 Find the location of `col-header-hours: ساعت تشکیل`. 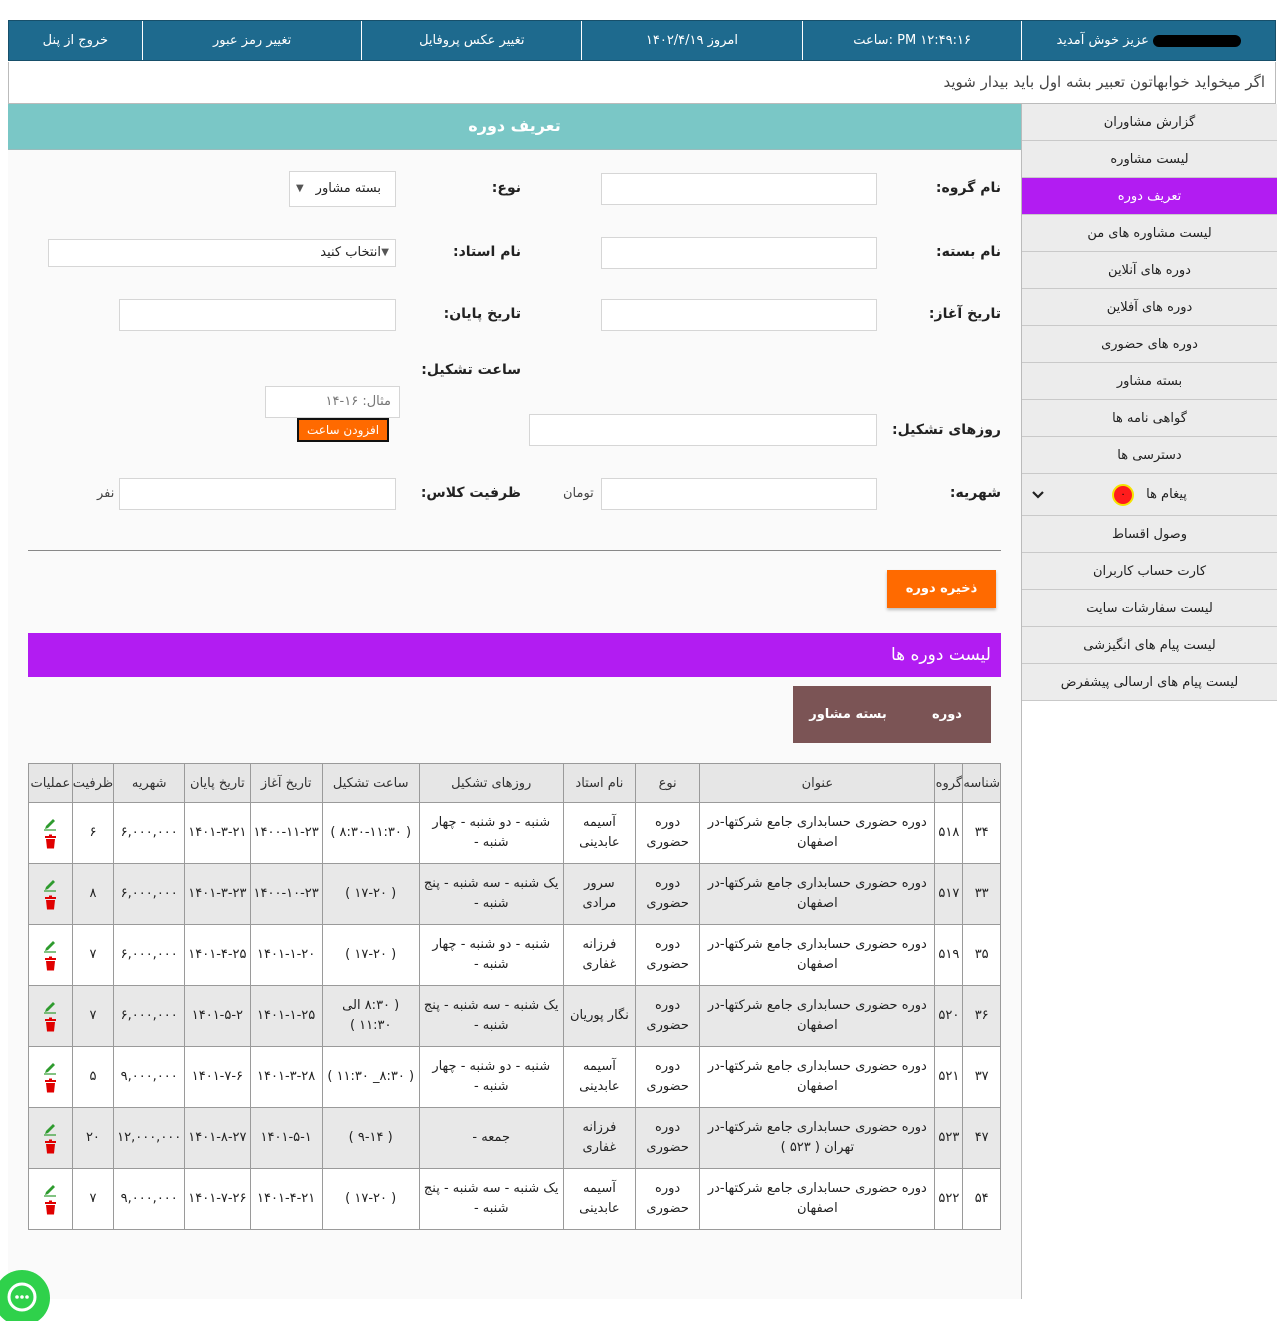

col-header-hours: ساعت تشکیل is located at coordinates (370, 783).